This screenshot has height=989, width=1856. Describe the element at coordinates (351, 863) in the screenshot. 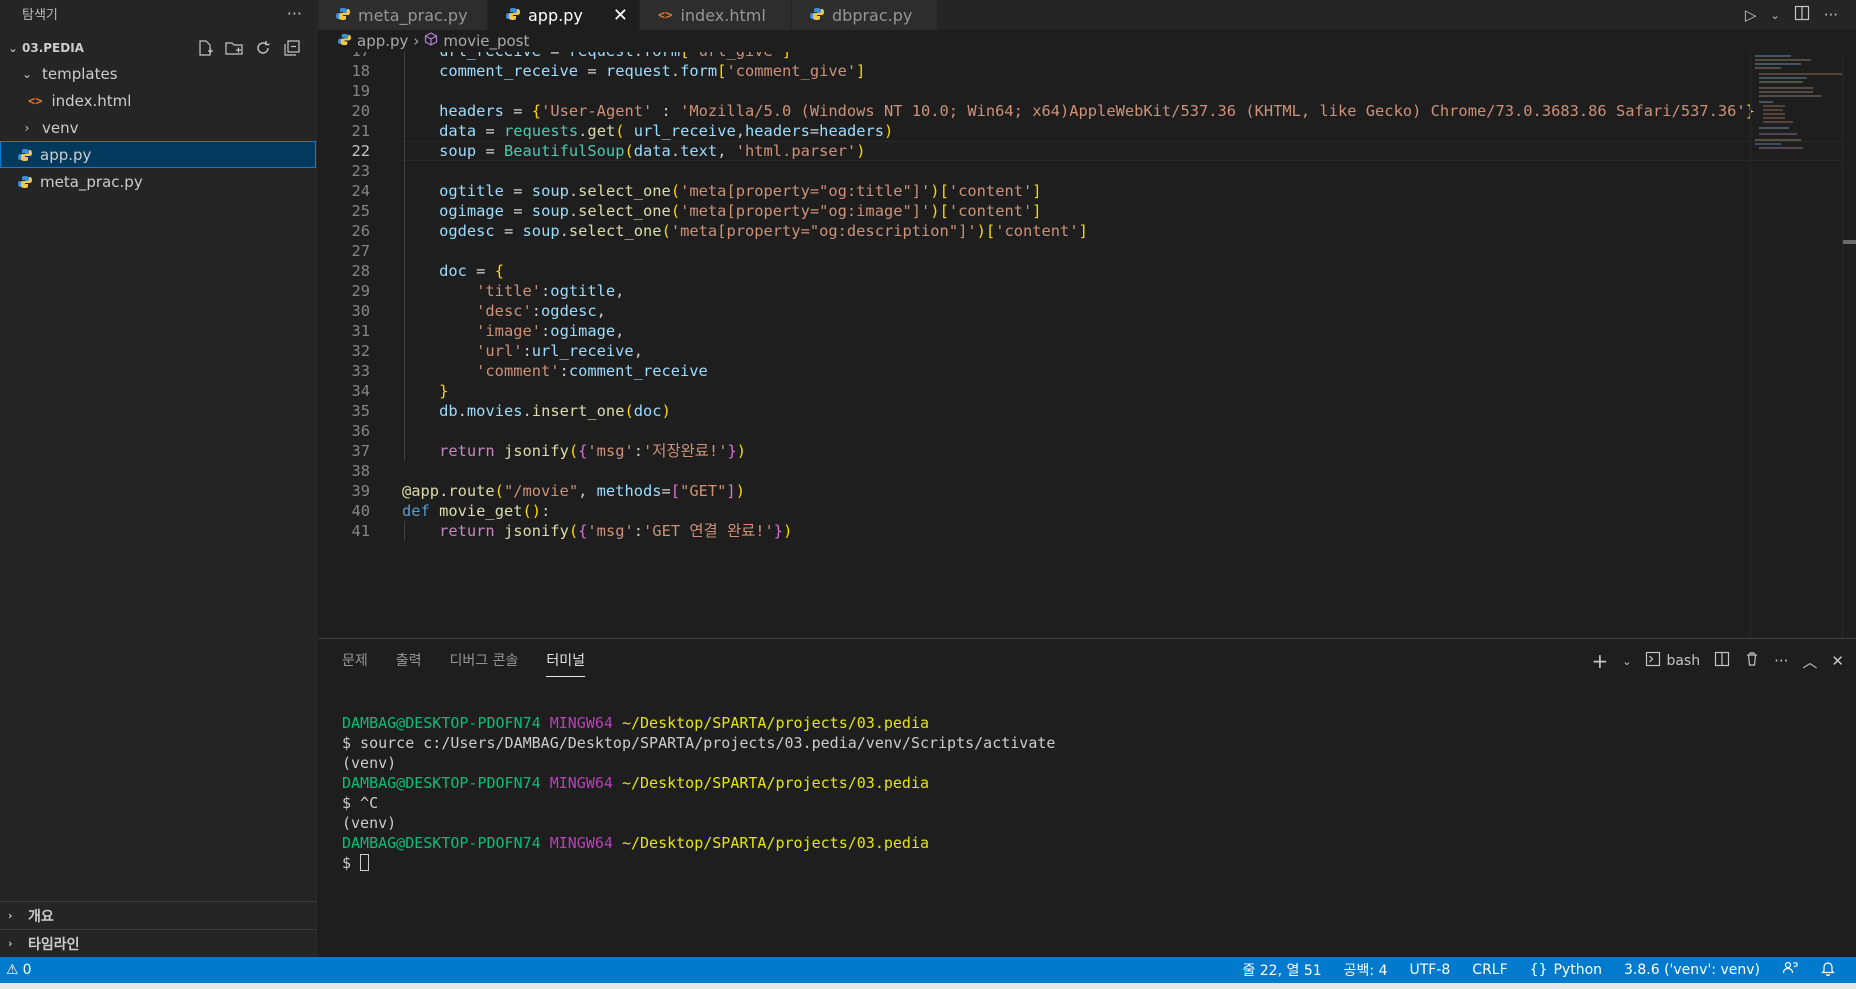

I see `terminal-prompt: $` at that location.